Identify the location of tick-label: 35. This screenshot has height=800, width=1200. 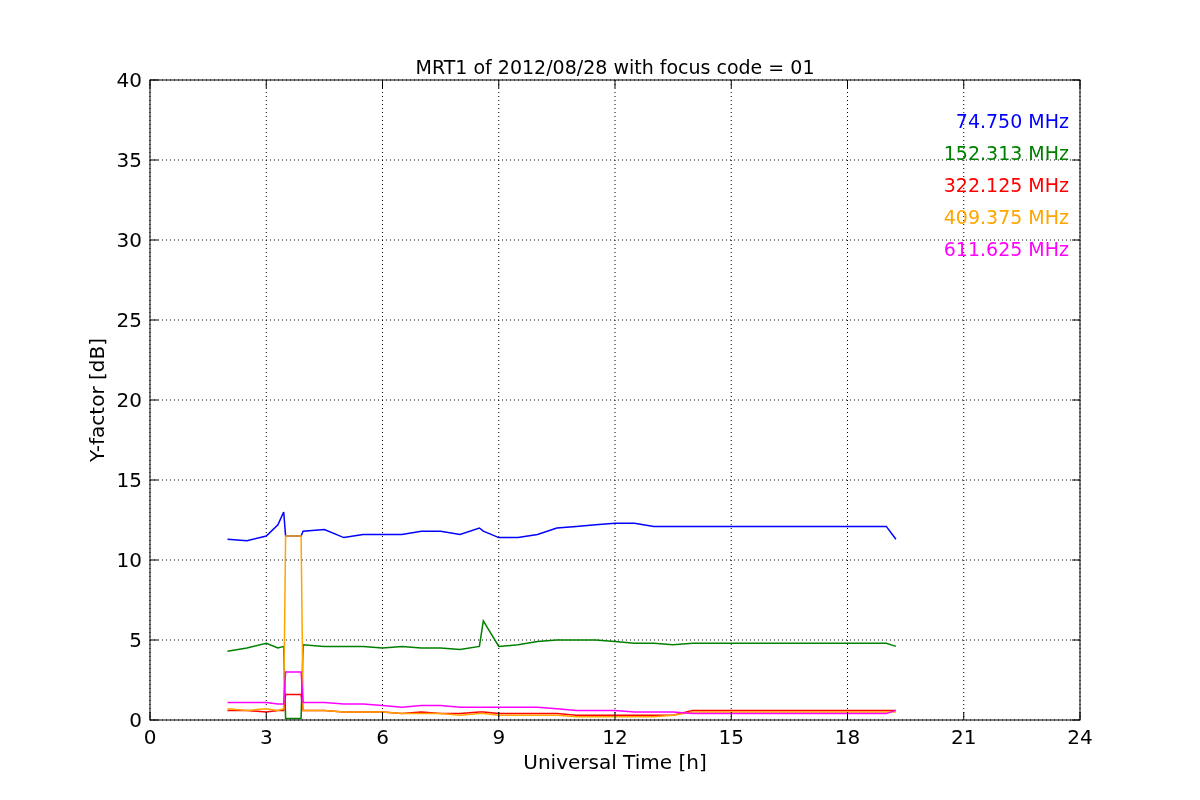
(129, 160).